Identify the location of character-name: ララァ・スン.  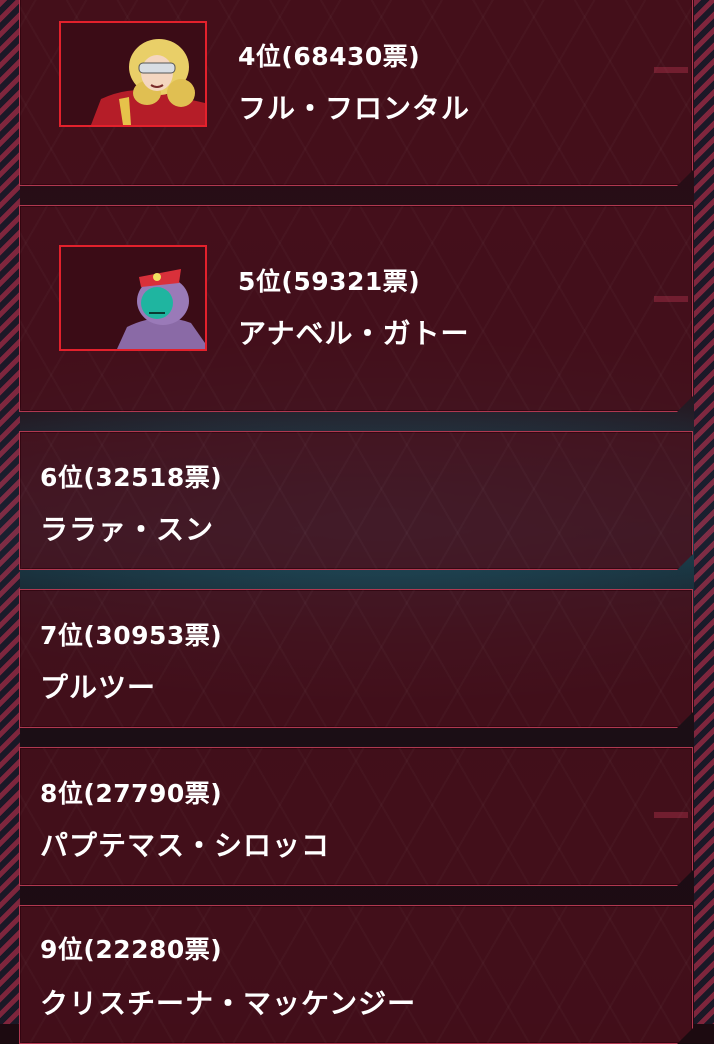
(127, 529).